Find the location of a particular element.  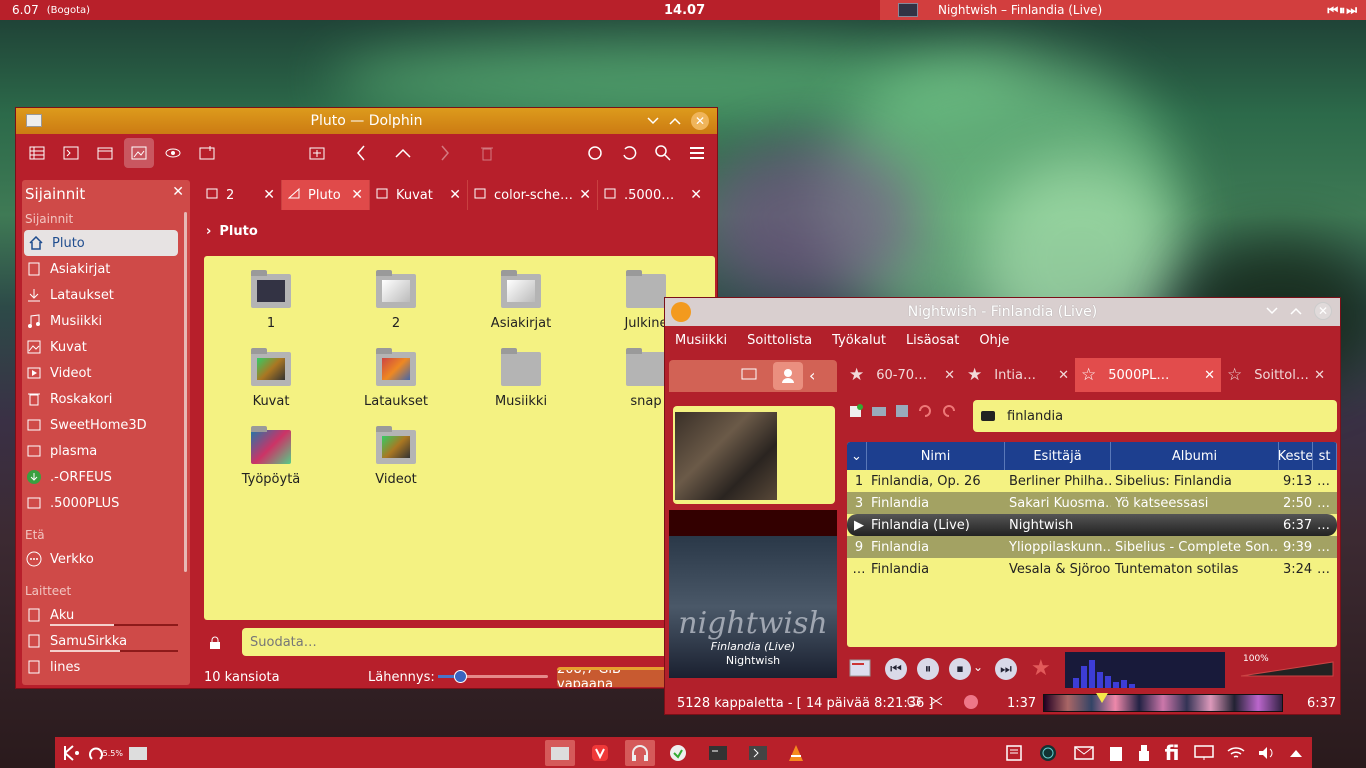

weather-icon is located at coordinates (1048, 753).